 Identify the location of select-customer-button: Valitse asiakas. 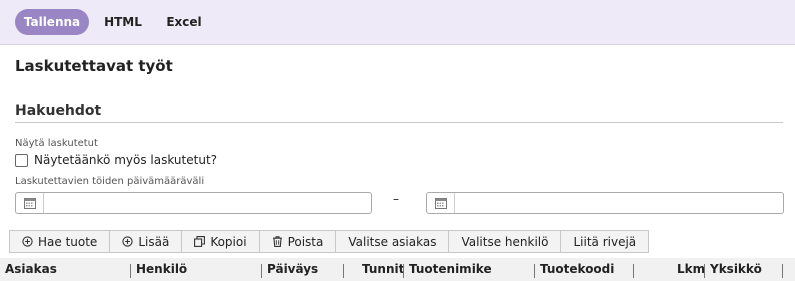
(392, 241).